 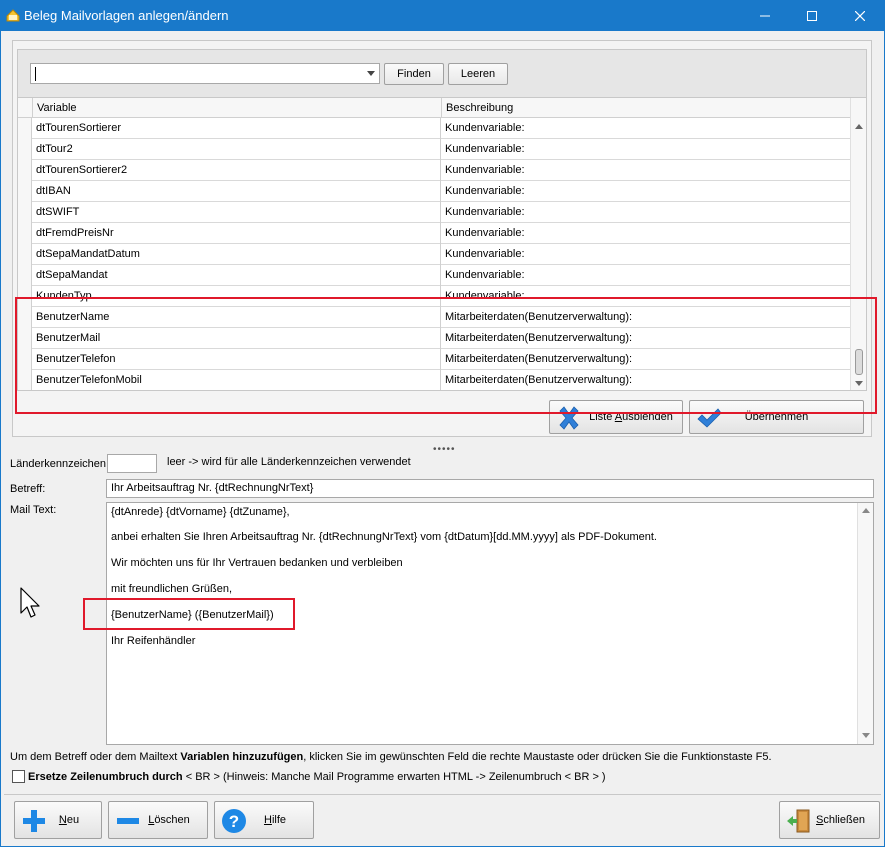 I want to click on cell-variable: dtTour2, so click(x=236, y=149).